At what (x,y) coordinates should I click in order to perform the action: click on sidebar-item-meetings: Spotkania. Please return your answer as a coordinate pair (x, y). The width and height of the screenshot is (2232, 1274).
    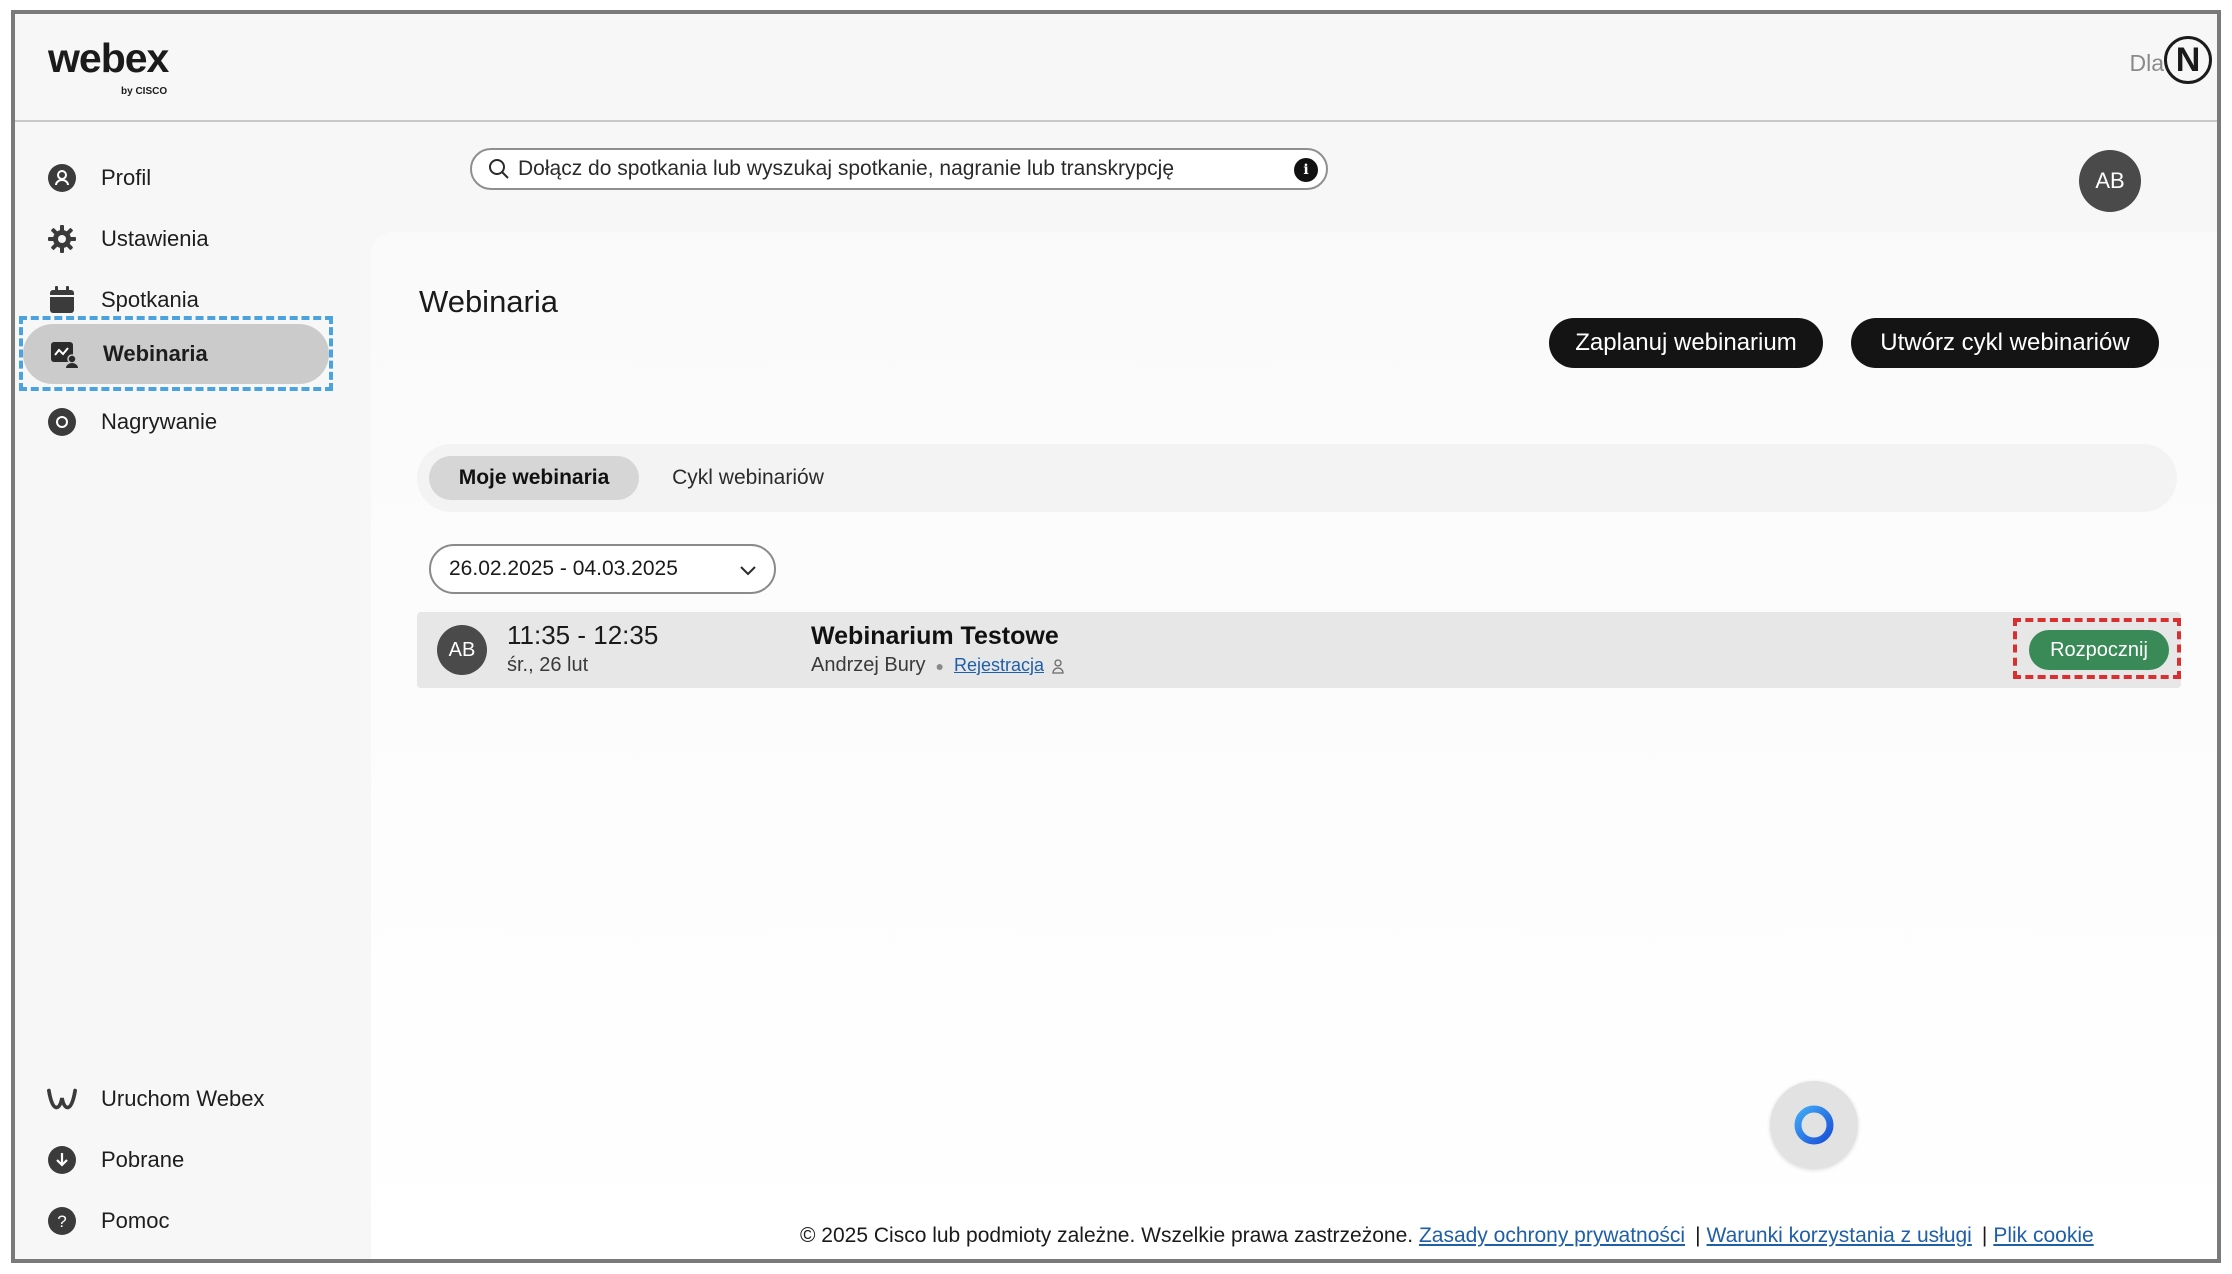
    Looking at the image, I should click on (176, 300).